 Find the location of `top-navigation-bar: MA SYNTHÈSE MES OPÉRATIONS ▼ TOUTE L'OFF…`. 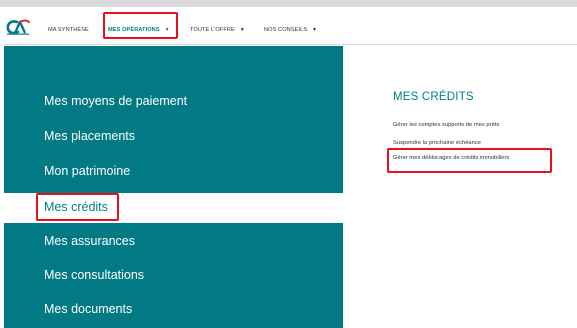

top-navigation-bar: MA SYNTHÈSE MES OPÉRATIONS ▼ TOUTE L'OFF… is located at coordinates (288, 23).